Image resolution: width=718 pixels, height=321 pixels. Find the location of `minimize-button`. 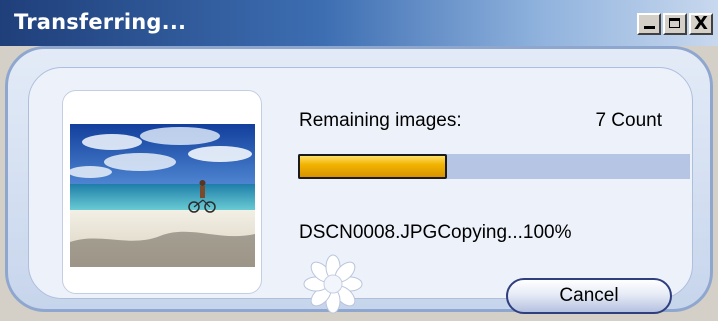

minimize-button is located at coordinates (649, 24).